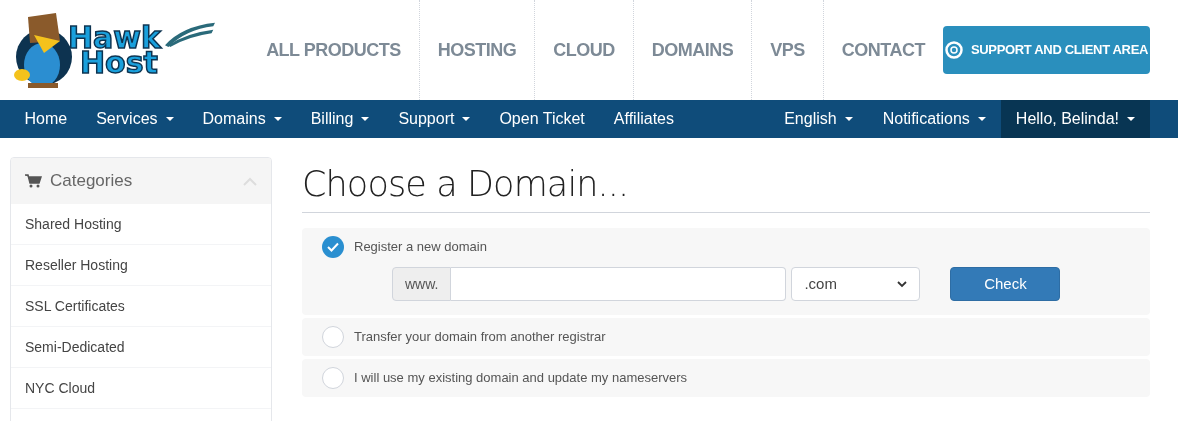  I want to click on panel-header: Categories, so click(141, 181).